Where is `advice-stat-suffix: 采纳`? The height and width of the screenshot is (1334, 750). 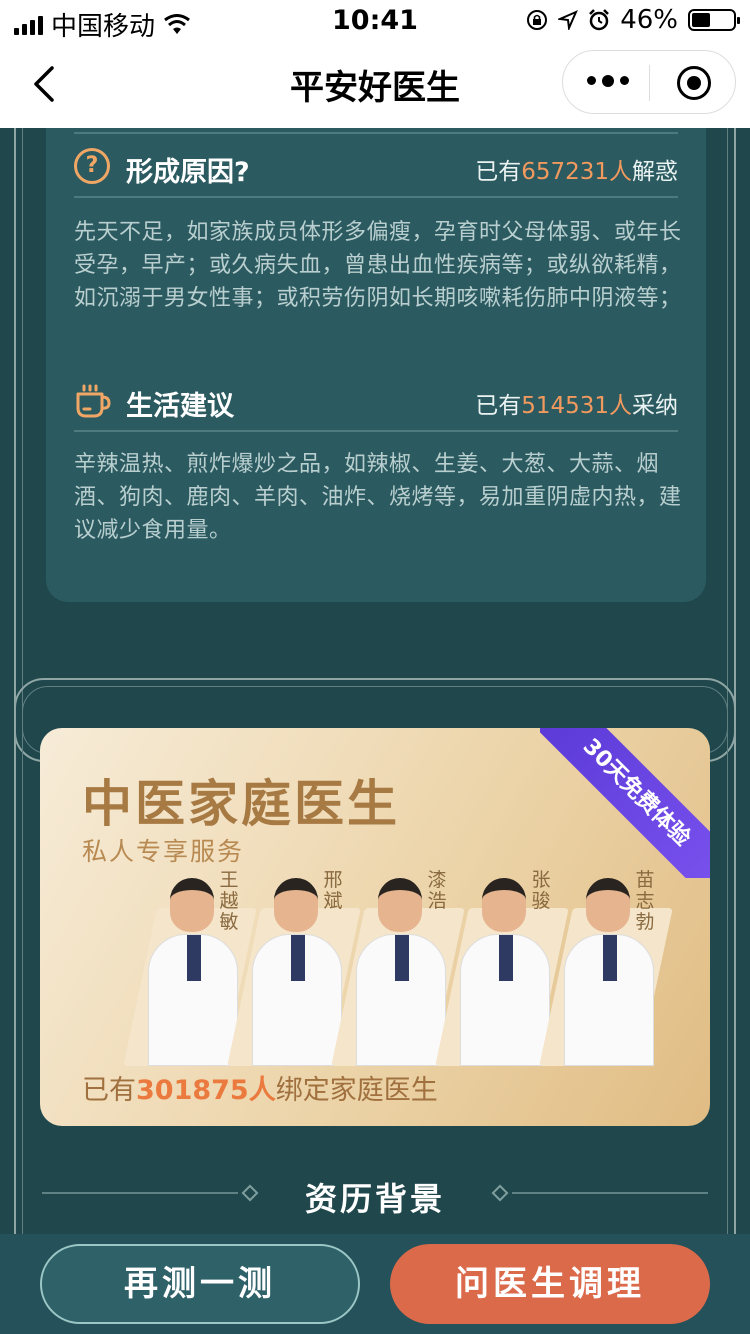
advice-stat-suffix: 采纳 is located at coordinates (655, 406).